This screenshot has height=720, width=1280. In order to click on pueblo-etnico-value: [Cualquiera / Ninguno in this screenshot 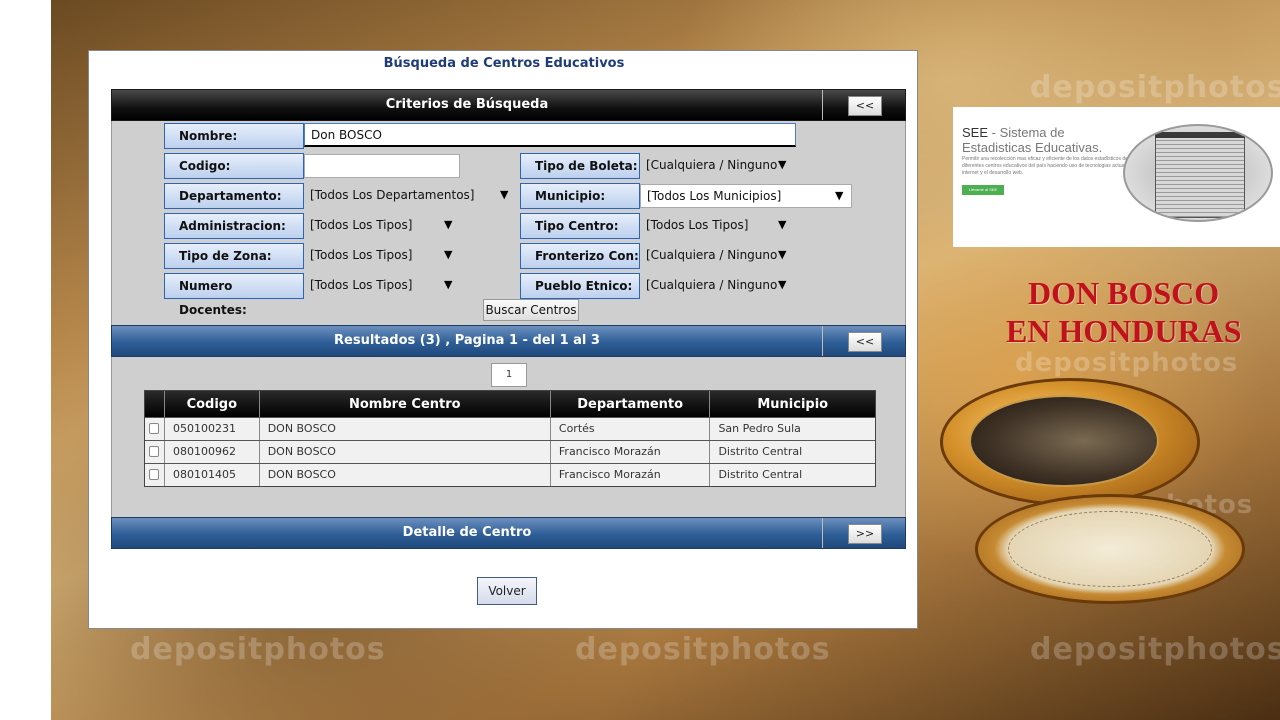, I will do `click(712, 285)`.